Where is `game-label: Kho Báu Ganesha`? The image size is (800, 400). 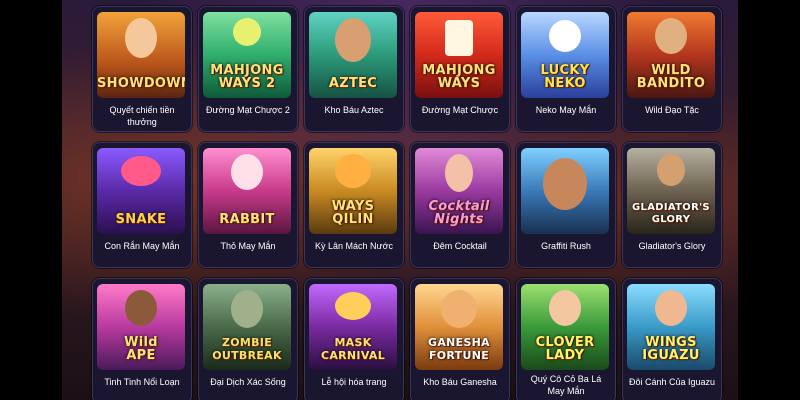
game-label: Kho Báu Ganesha is located at coordinates (460, 382).